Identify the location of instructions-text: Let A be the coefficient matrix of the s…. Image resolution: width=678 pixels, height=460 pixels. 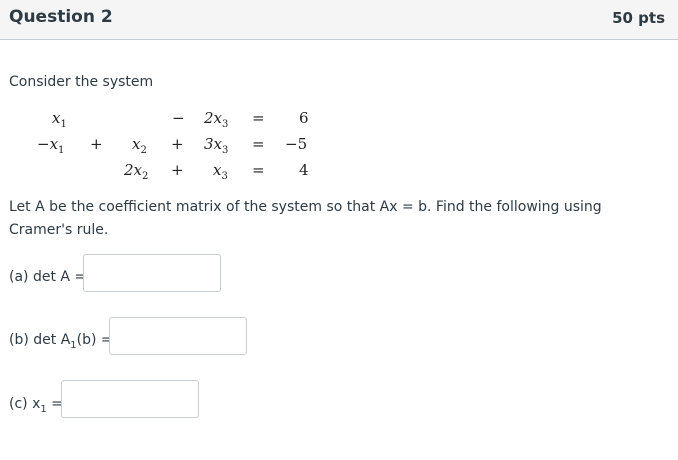
(305, 218).